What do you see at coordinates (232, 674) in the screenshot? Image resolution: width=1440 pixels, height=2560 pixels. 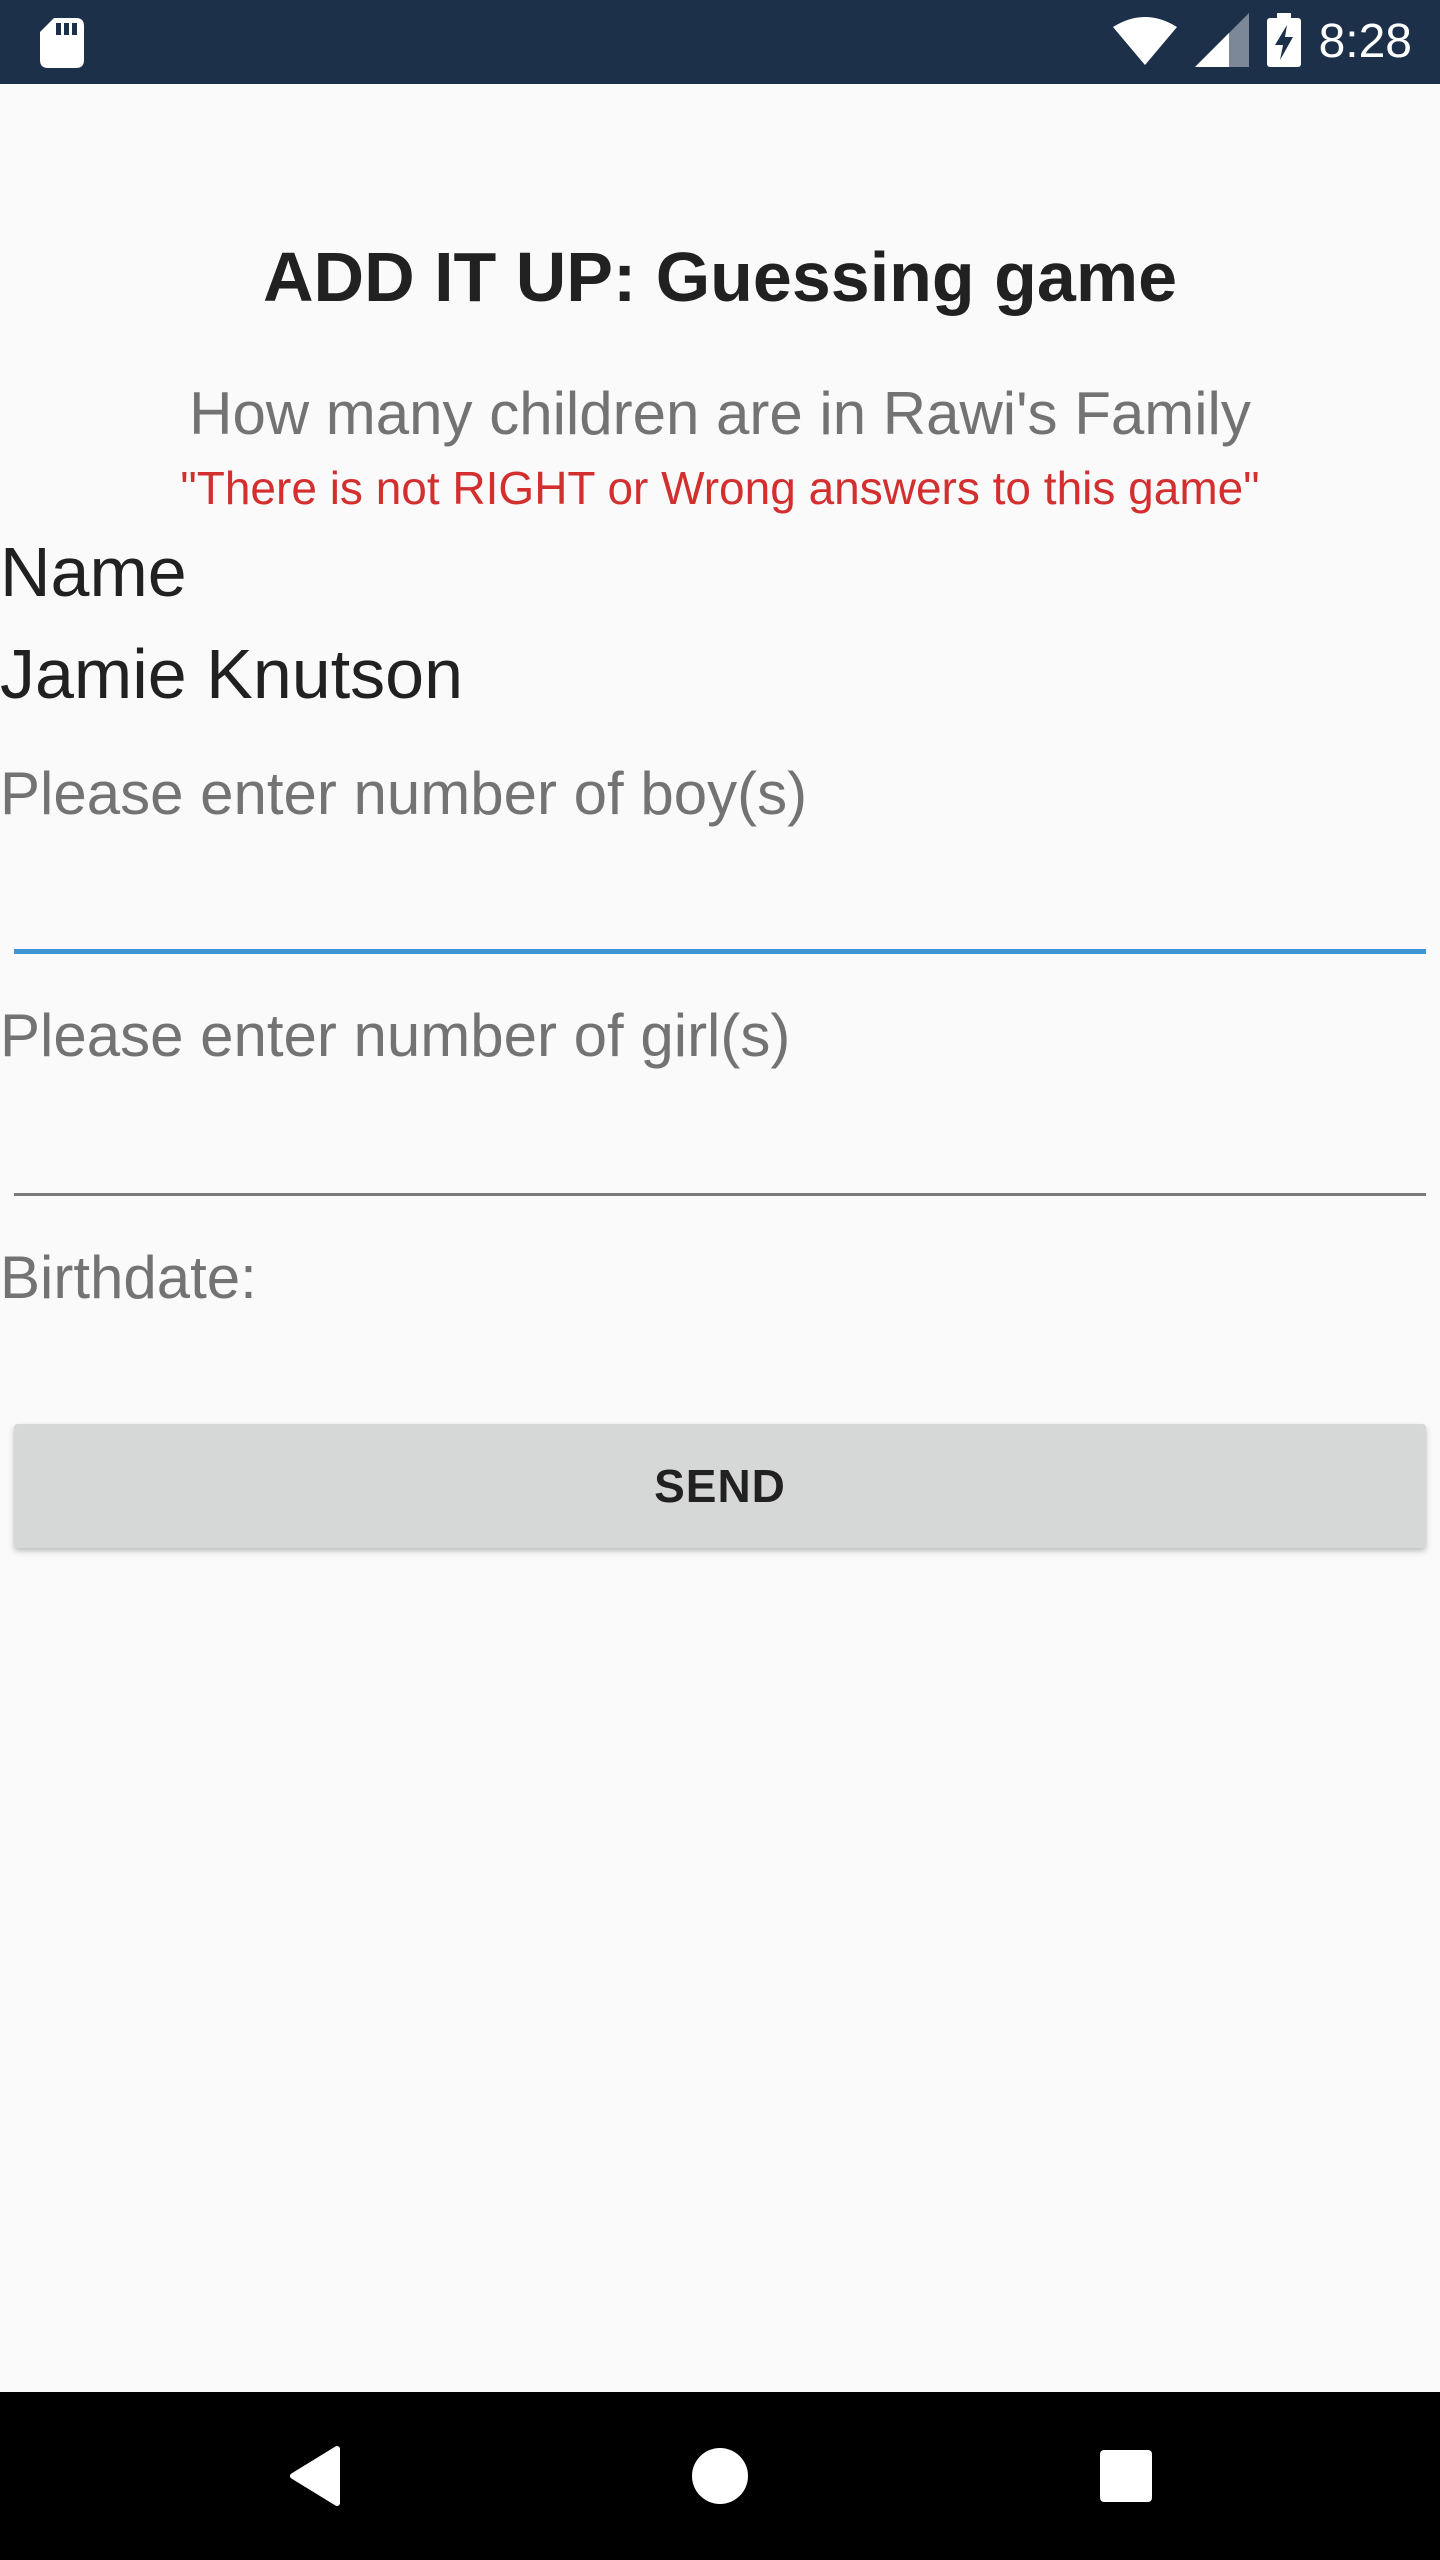 I see `name-value: Jamie Knutson` at bounding box center [232, 674].